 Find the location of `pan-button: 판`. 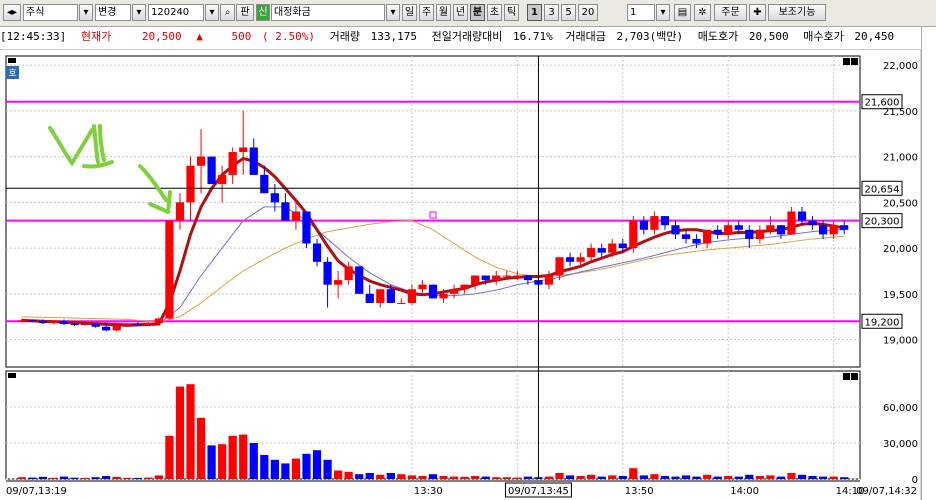

pan-button: 판 is located at coordinates (245, 12).